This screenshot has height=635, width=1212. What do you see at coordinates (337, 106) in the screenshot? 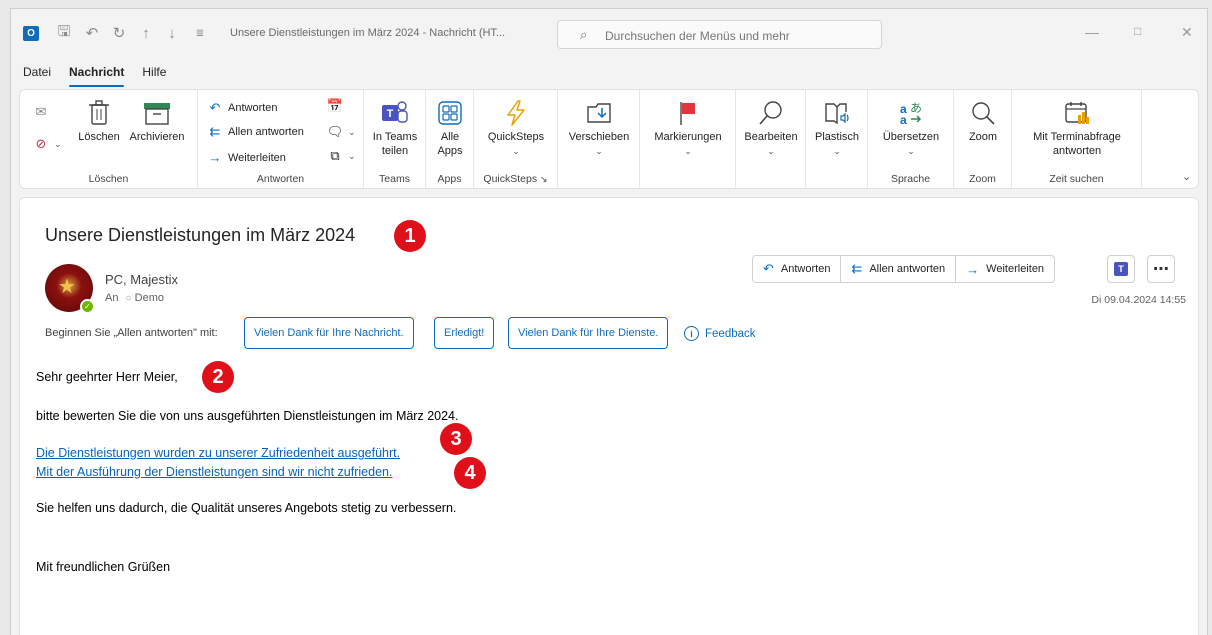
I see `reply-meeting-icon: 📅` at bounding box center [337, 106].